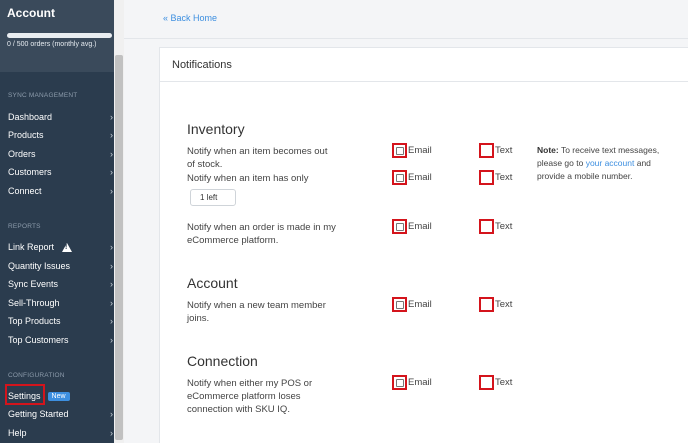 This screenshot has height=443, width=688. I want to click on nav-sell-through: Sell-Through ›, so click(57, 303).